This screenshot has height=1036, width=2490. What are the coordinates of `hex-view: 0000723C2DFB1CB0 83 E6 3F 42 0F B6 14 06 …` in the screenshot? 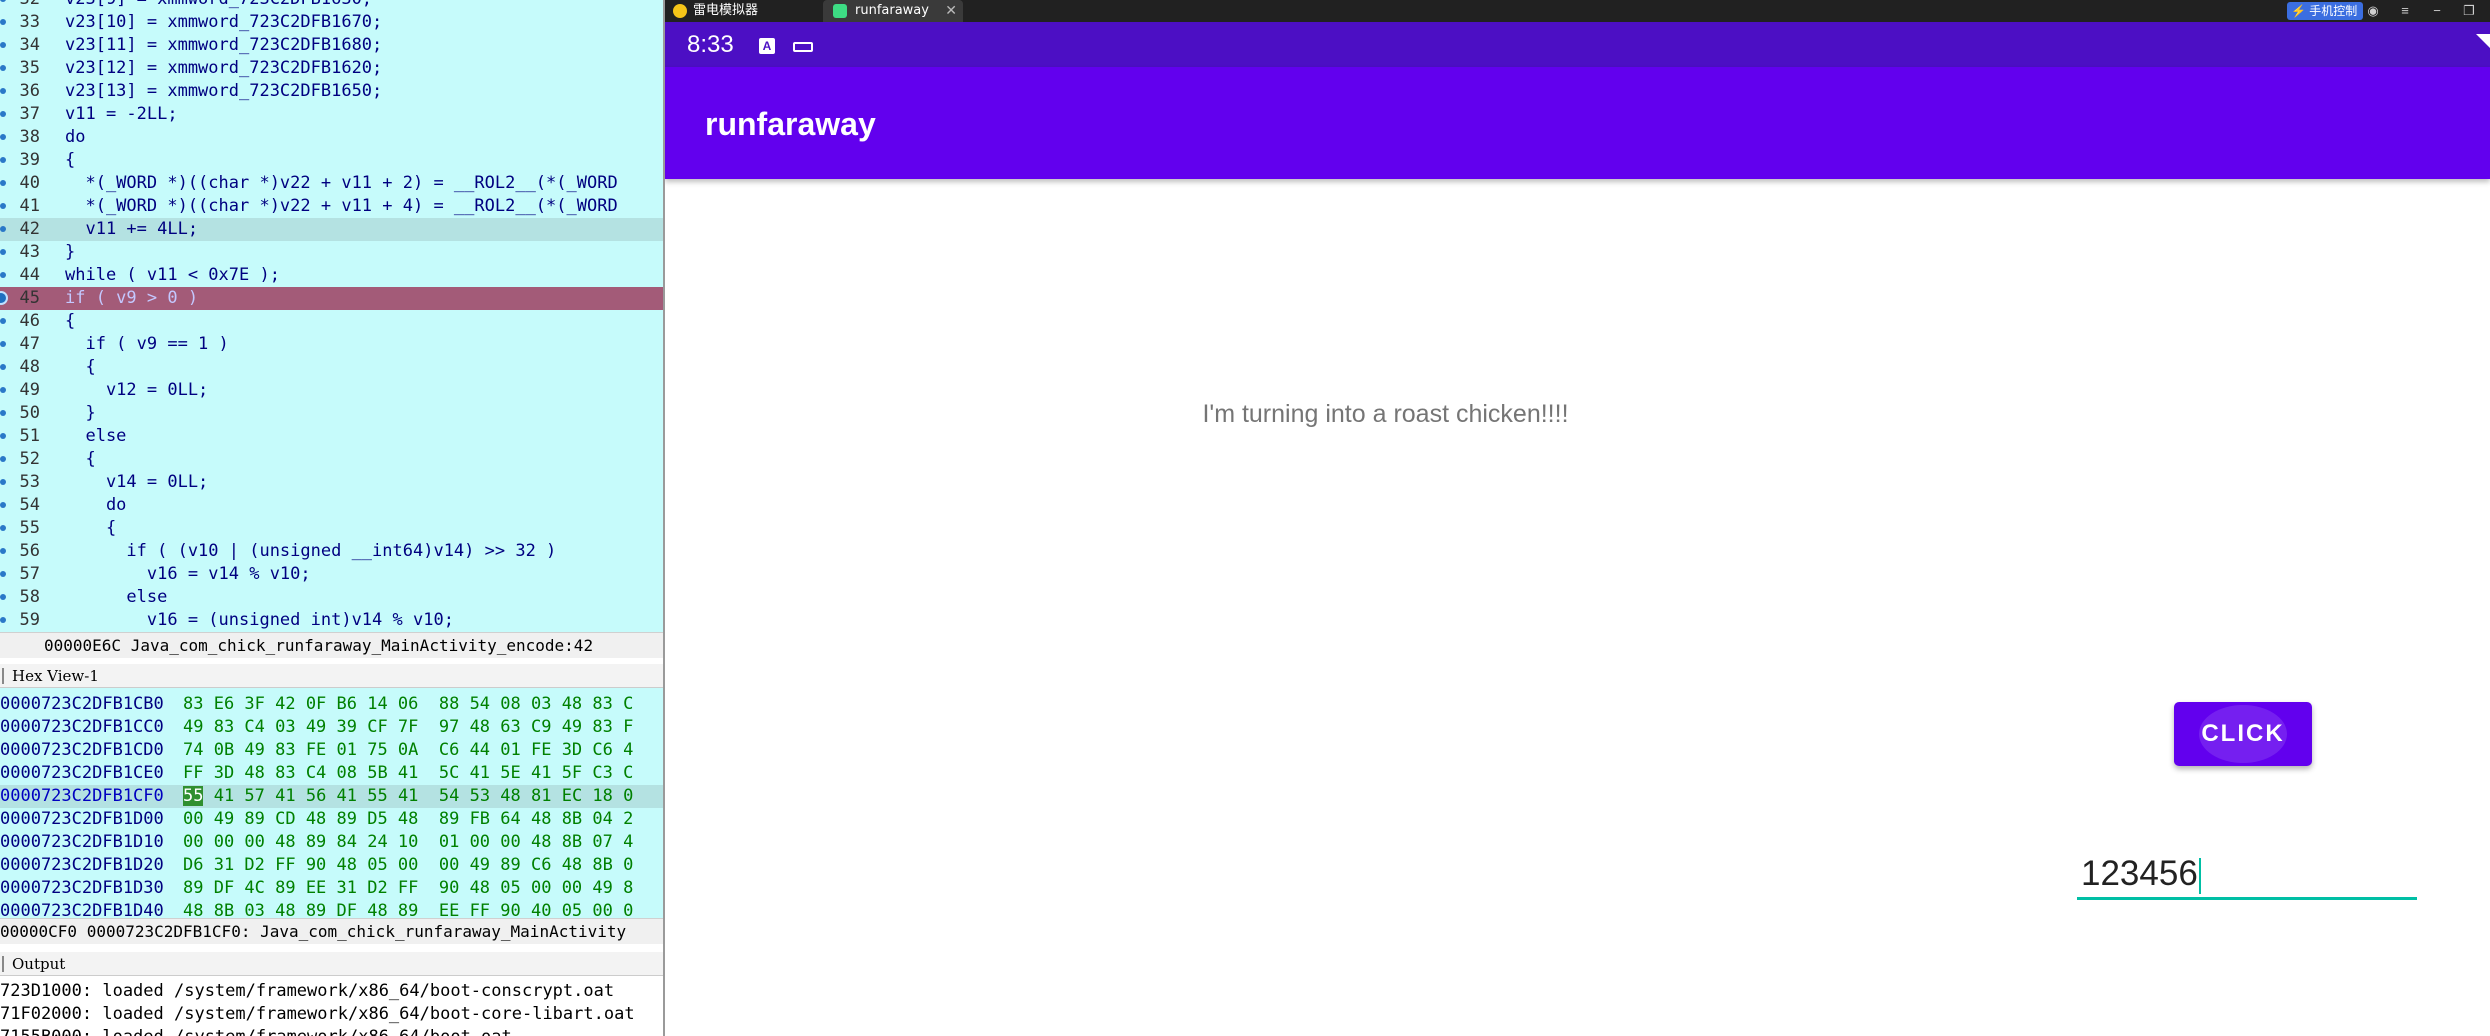 It's located at (331, 803).